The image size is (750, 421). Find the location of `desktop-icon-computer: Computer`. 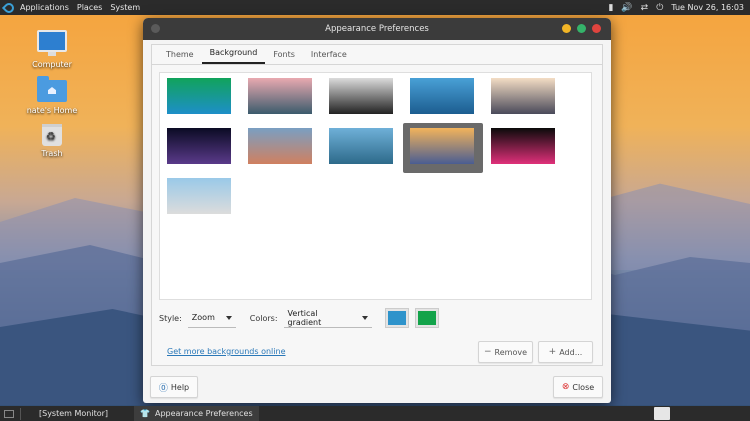

desktop-icon-computer: Computer is located at coordinates (52, 49).